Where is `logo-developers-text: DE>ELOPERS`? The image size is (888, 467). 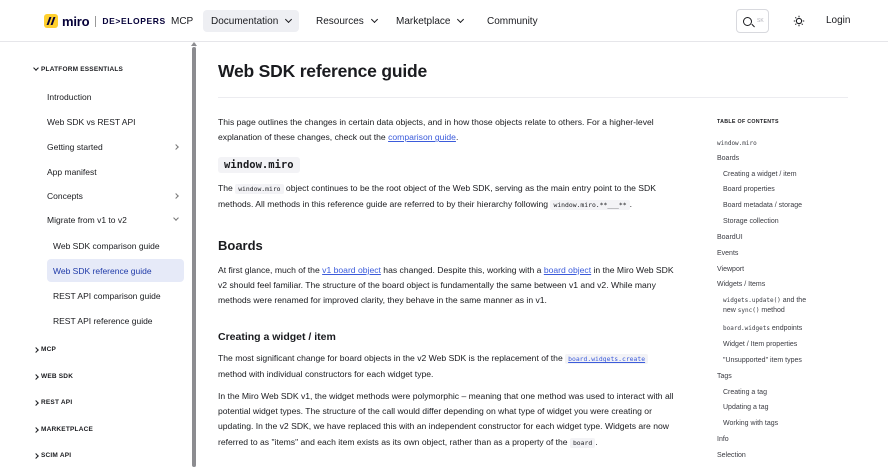 logo-developers-text: DE>ELOPERS is located at coordinates (134, 21).